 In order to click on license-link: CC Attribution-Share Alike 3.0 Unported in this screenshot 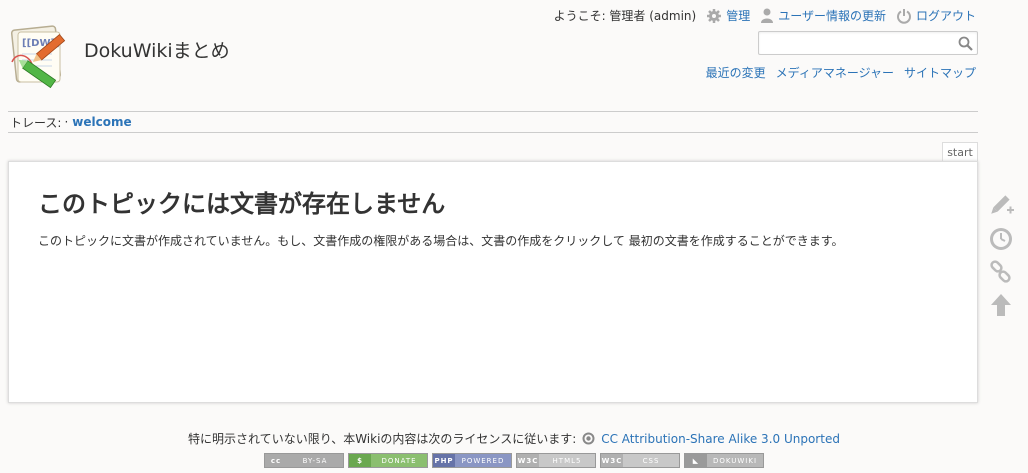, I will do `click(720, 439)`.